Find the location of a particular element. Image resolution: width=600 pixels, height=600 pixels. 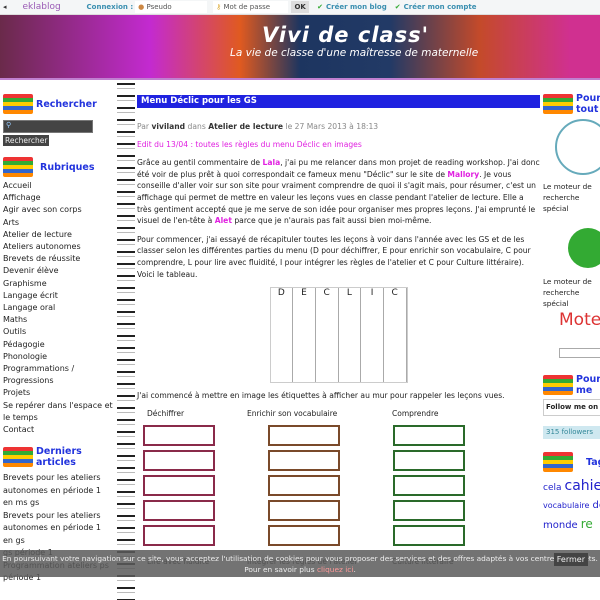

meta-by: Par is located at coordinates (143, 126).